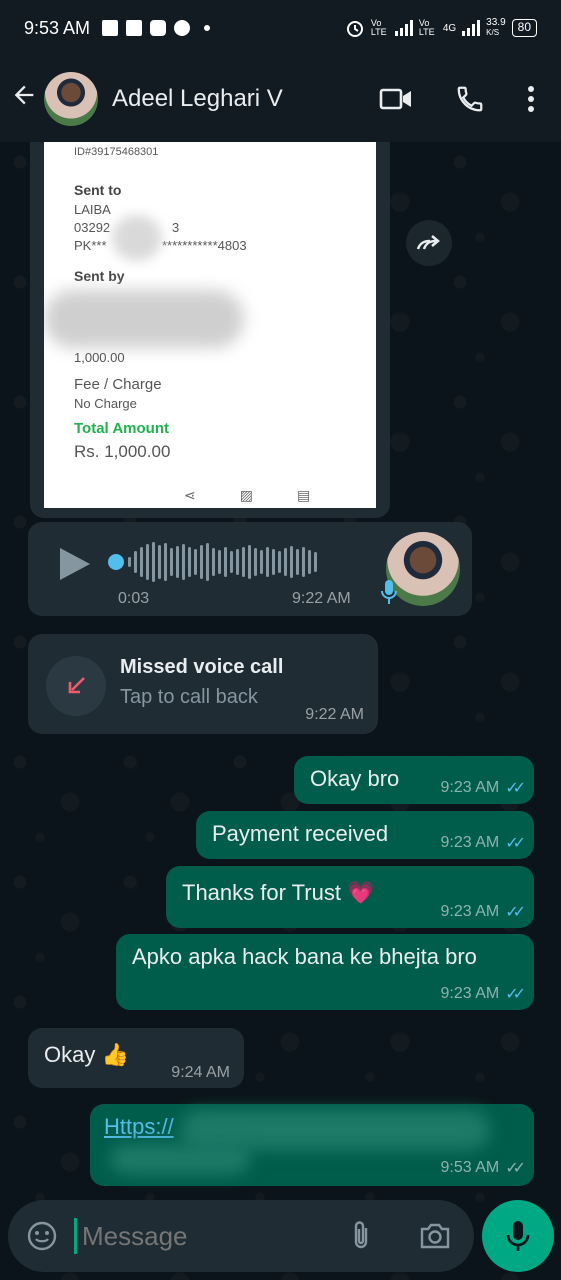 The width and height of the screenshot is (561, 1280). I want to click on notification-icons, so click(156, 28).